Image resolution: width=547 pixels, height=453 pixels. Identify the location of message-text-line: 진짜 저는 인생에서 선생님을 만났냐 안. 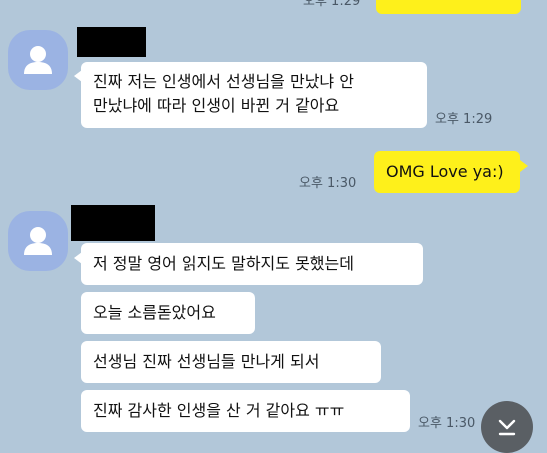
(223, 81).